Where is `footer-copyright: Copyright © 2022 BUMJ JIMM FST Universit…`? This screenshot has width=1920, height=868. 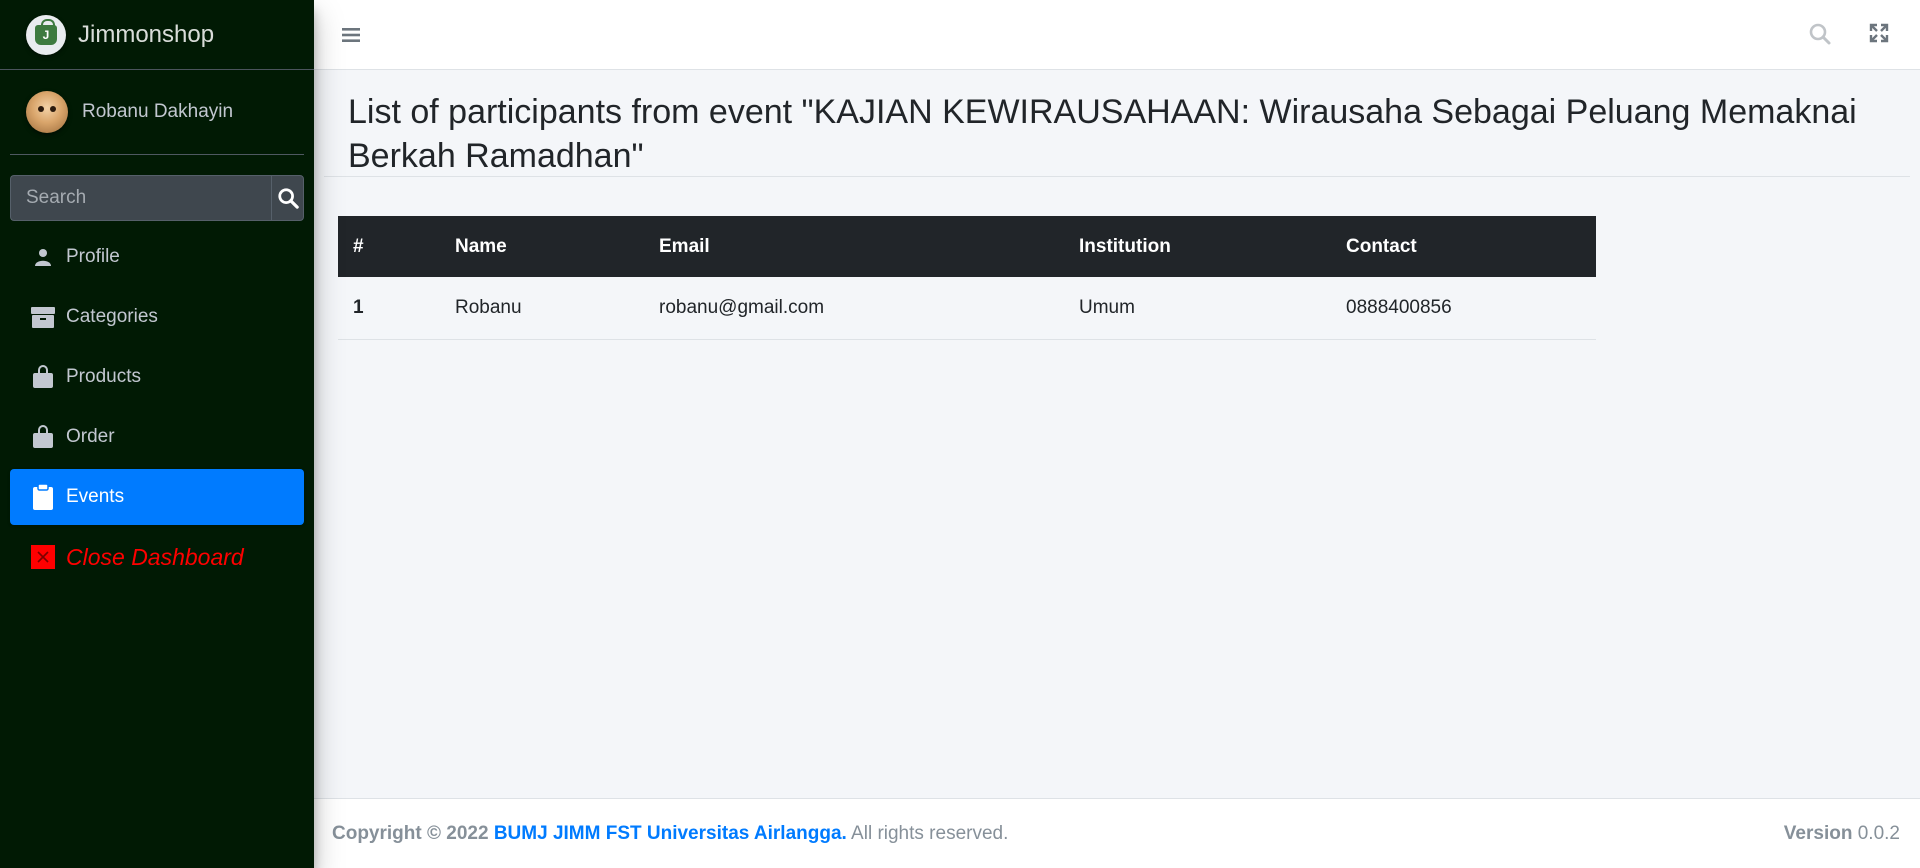
footer-copyright: Copyright © 2022 BUMJ JIMM FST Universit… is located at coordinates (670, 834).